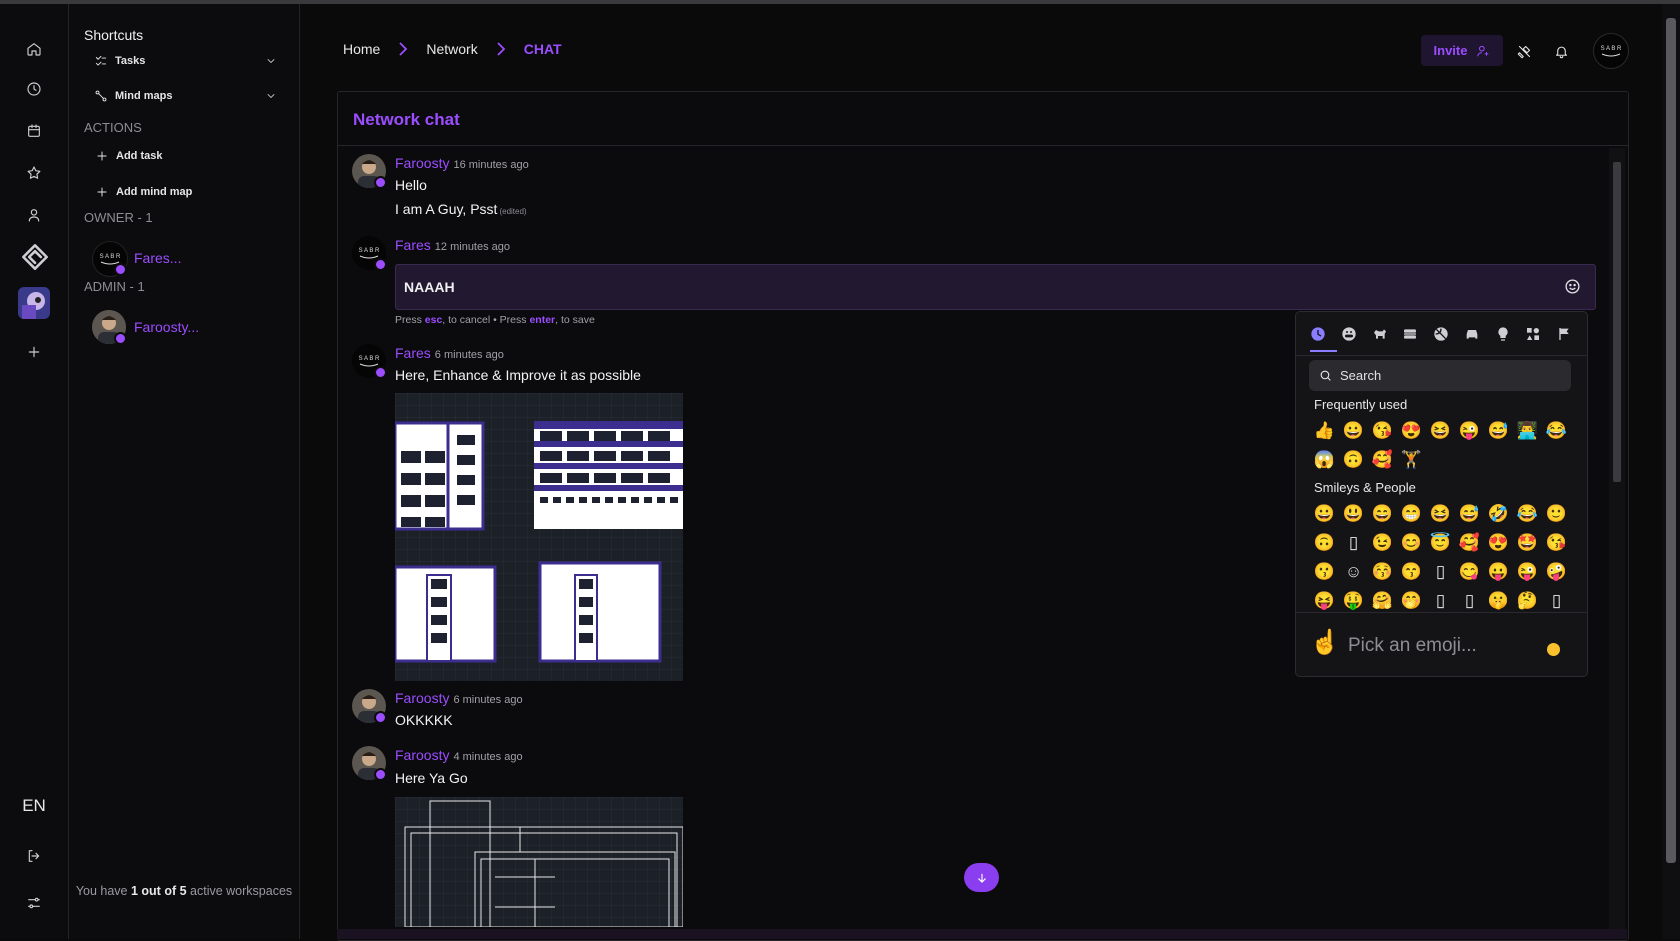 The width and height of the screenshot is (1680, 941). Describe the element at coordinates (190, 156) in the screenshot. I see `add-task-button: Add task` at that location.